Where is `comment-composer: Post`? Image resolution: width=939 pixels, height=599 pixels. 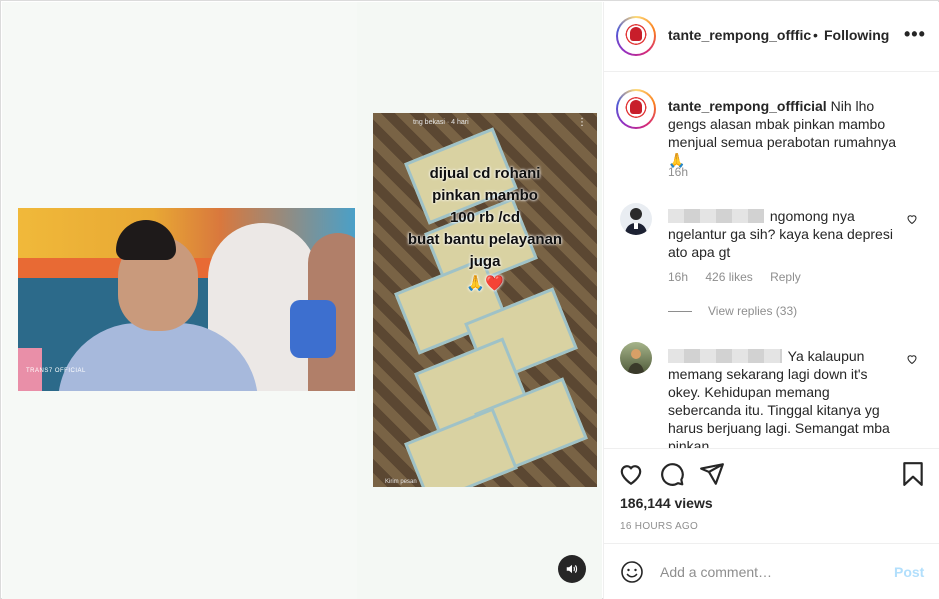
comment-composer: Post is located at coordinates (771, 571).